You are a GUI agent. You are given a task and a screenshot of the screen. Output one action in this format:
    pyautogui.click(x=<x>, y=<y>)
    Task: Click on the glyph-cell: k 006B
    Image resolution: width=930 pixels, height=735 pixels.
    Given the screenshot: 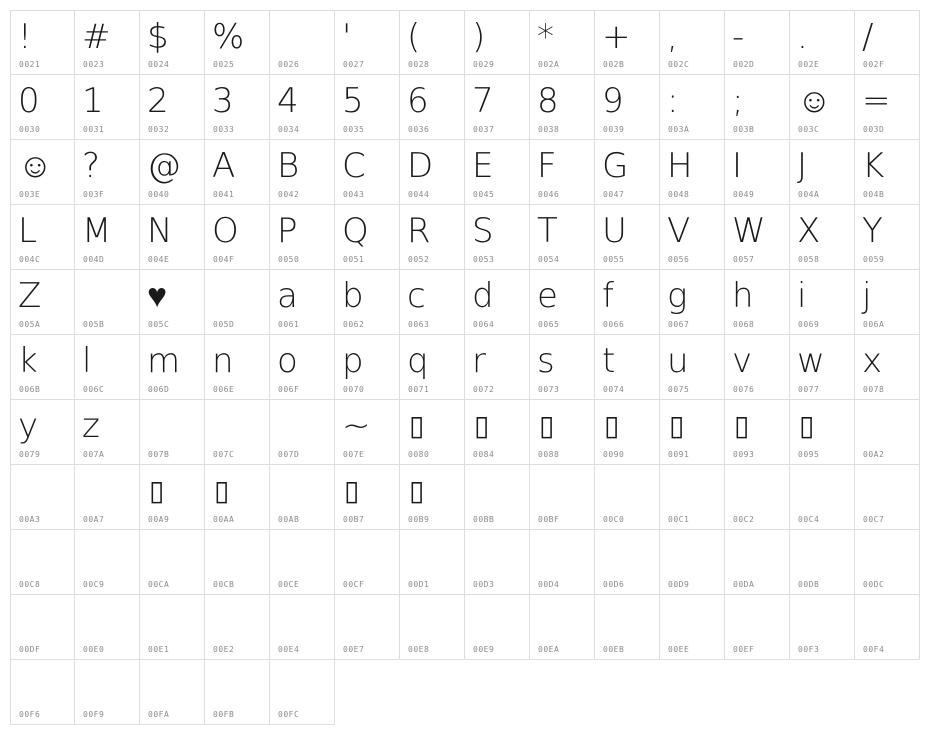 What is the action you would take?
    pyautogui.click(x=42, y=367)
    